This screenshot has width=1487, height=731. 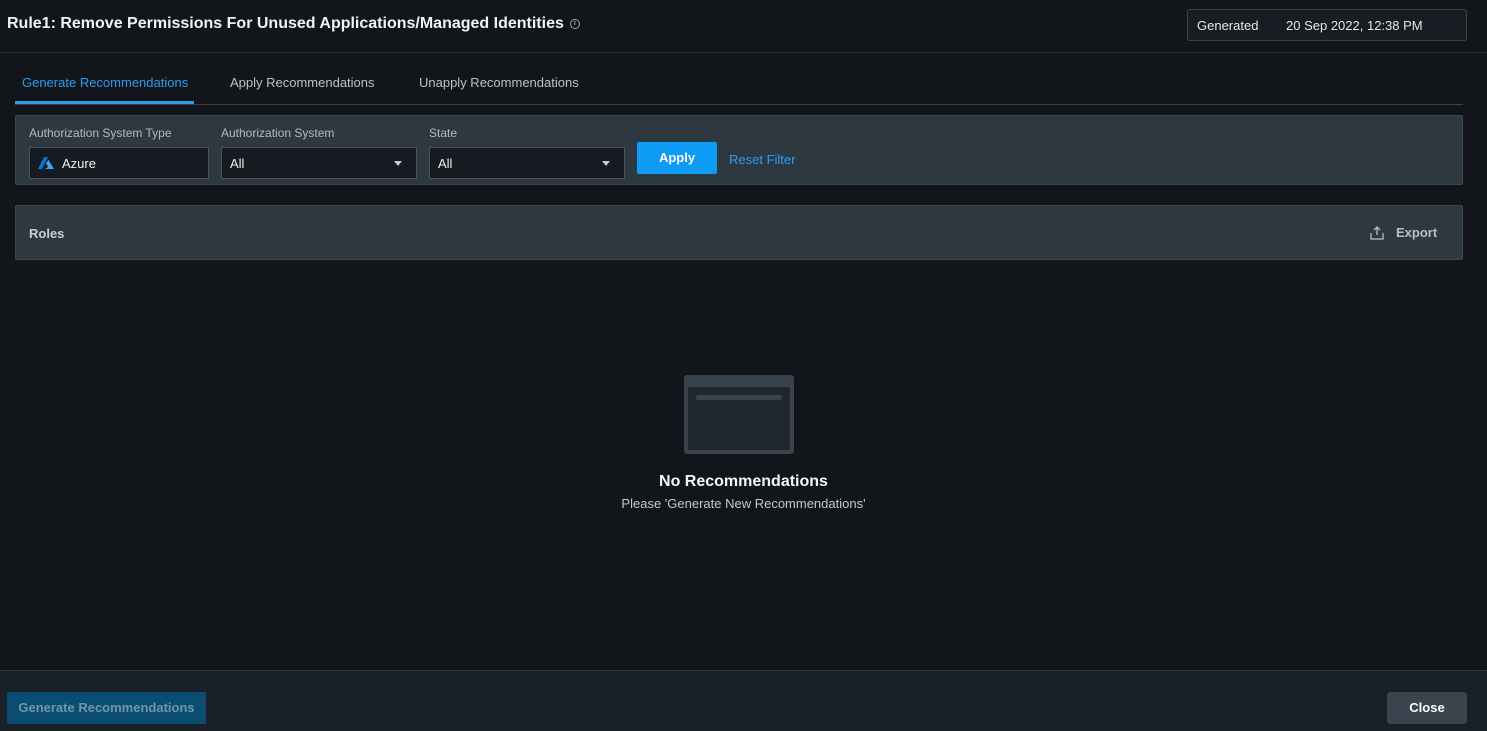 I want to click on apply-button: Apply, so click(x=677, y=158).